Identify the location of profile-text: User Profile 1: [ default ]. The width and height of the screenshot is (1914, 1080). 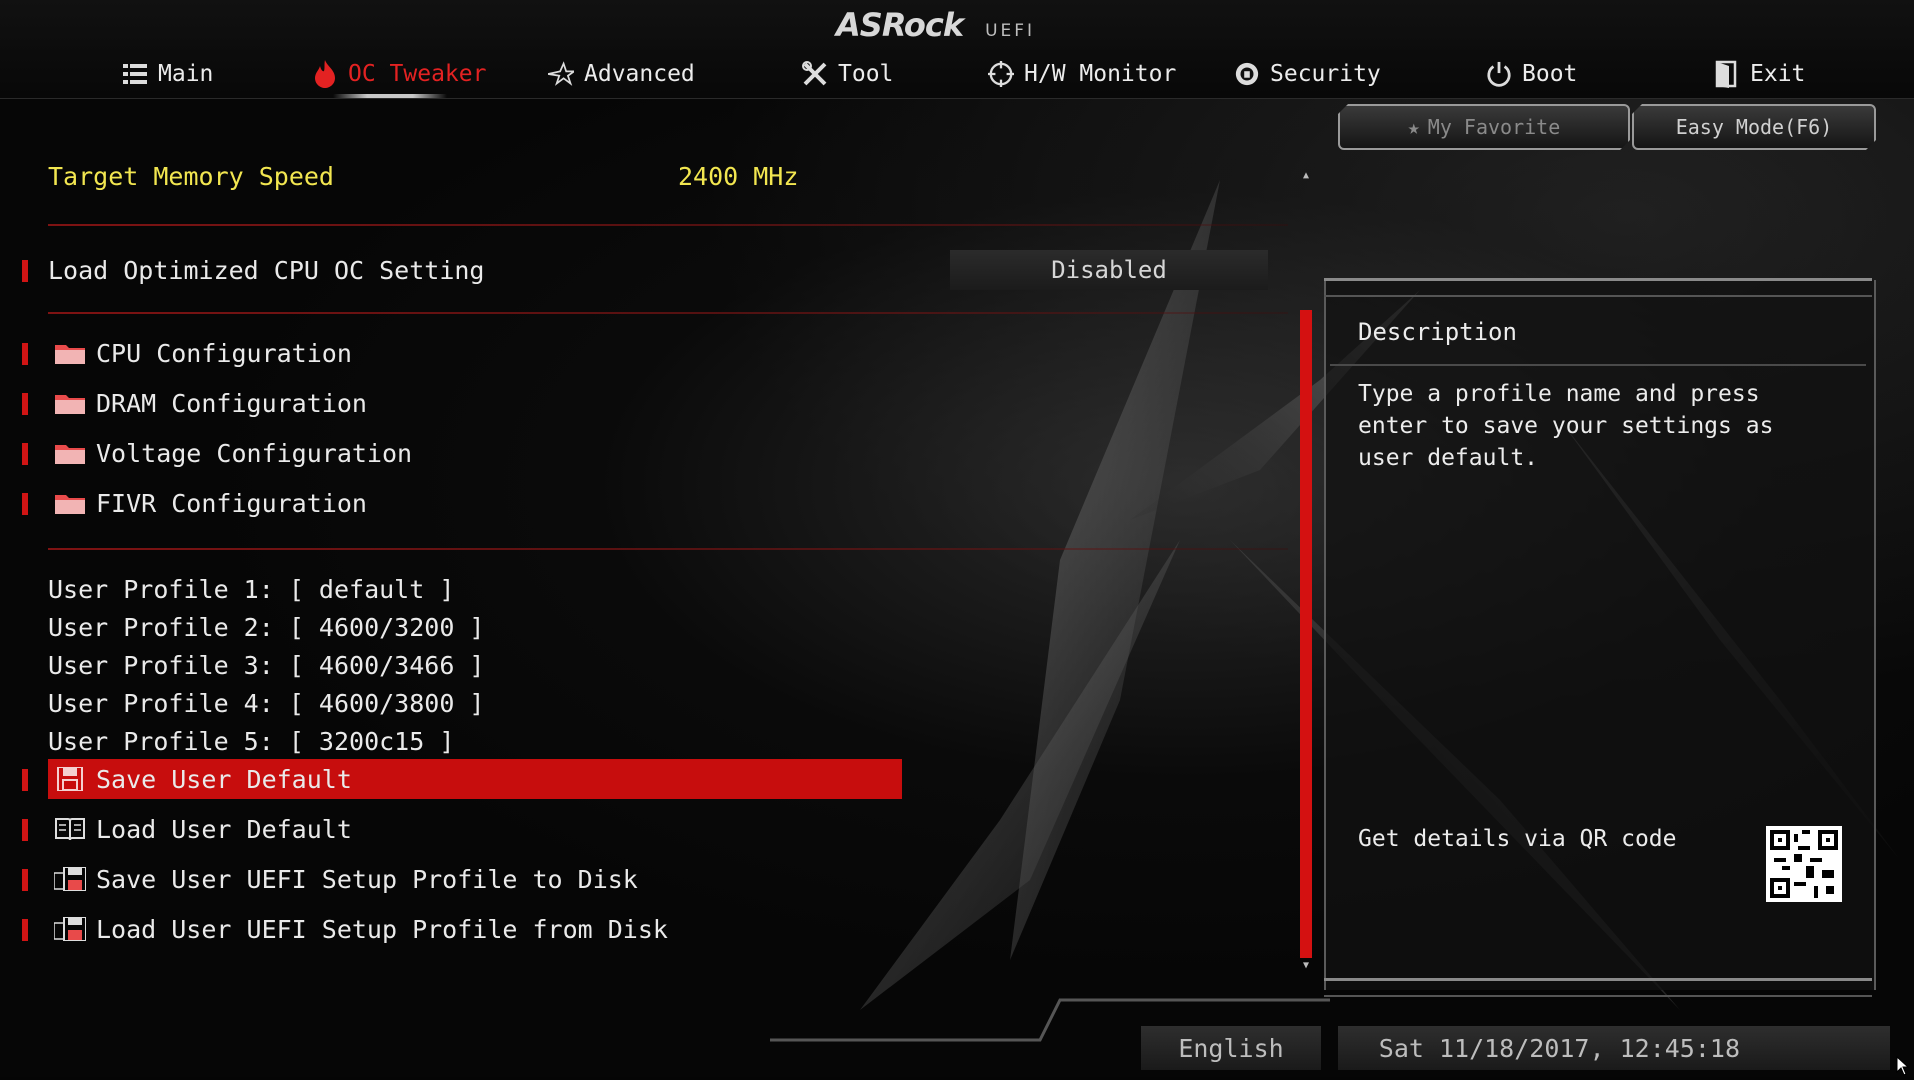
(251, 589).